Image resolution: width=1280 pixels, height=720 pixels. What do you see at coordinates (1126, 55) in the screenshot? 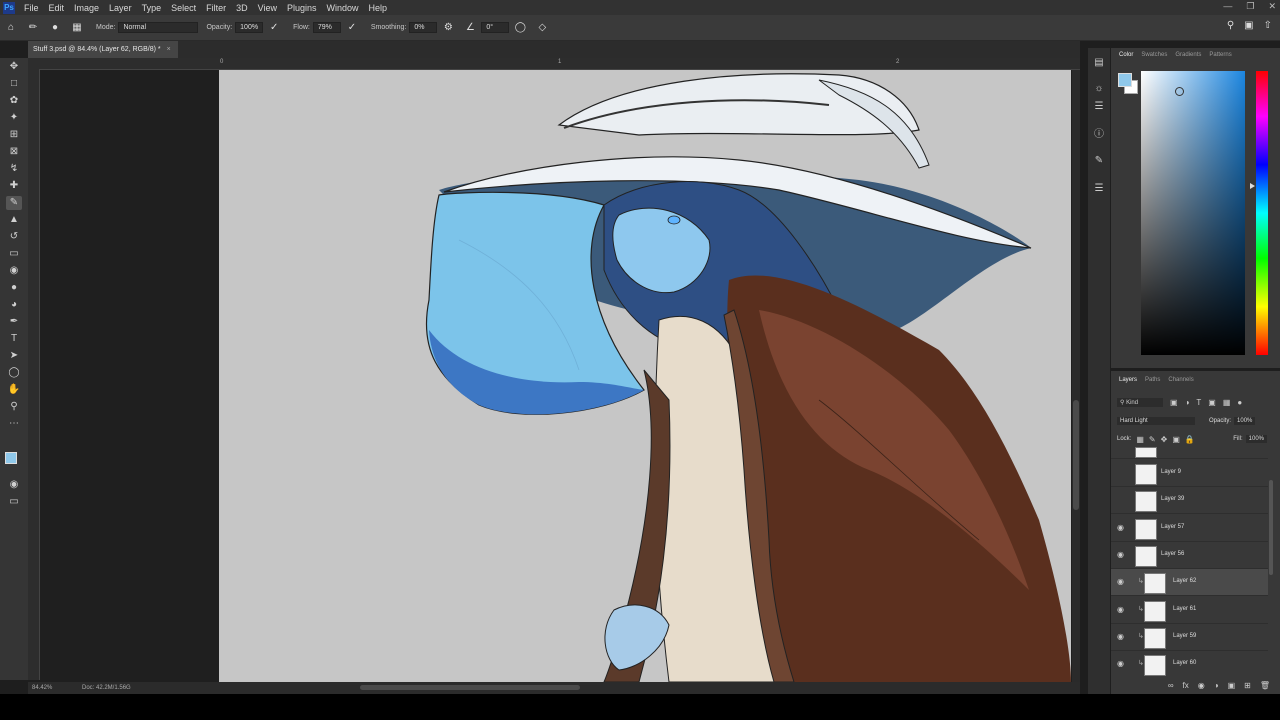
I see `tab-color: Color` at bounding box center [1126, 55].